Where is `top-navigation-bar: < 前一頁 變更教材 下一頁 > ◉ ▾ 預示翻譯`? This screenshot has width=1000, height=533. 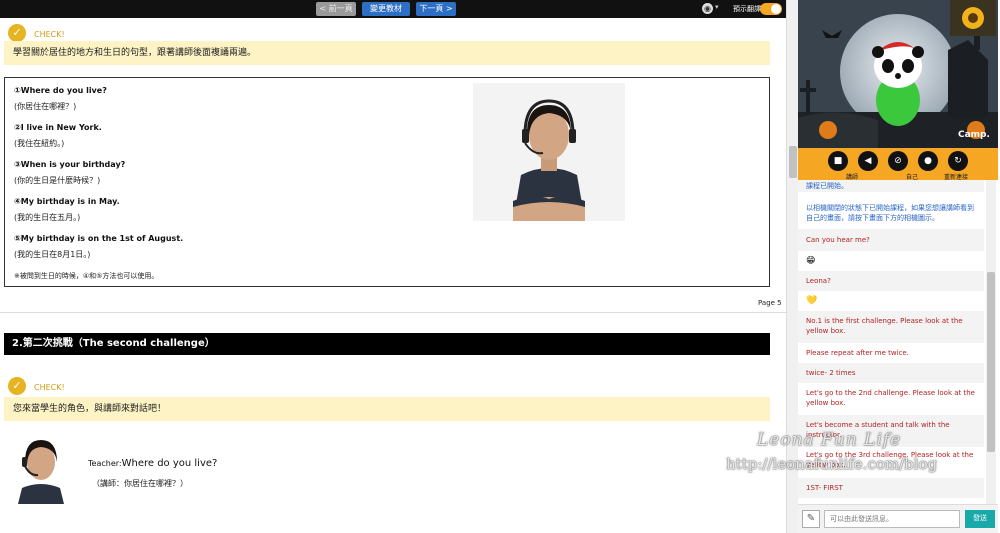 top-navigation-bar: < 前一頁 變更教材 下一頁 > ◉ ▾ 預示翻譯 is located at coordinates (393, 9).